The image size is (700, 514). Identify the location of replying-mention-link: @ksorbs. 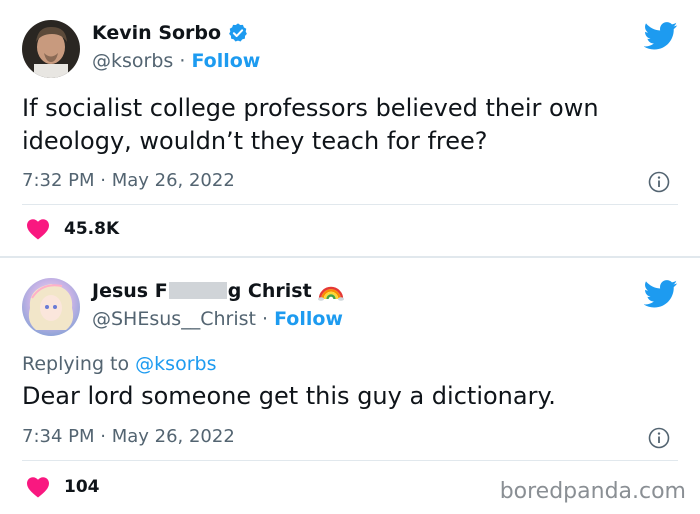
(175, 364).